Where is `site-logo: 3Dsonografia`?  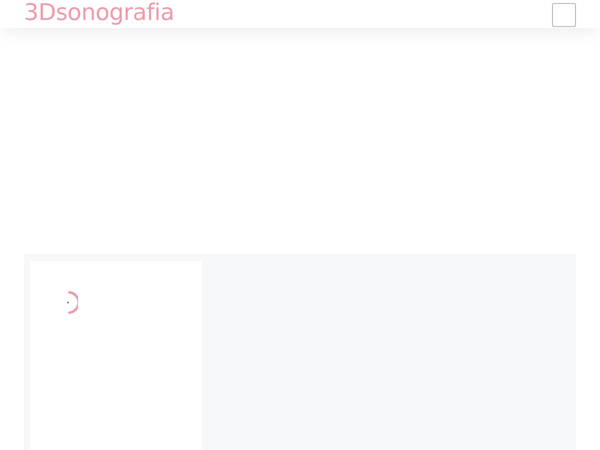
site-logo: 3Dsonografia is located at coordinates (99, 13).